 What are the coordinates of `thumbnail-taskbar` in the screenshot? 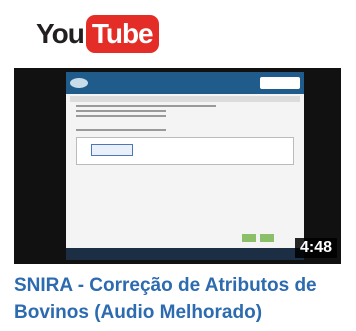 It's located at (185, 254).